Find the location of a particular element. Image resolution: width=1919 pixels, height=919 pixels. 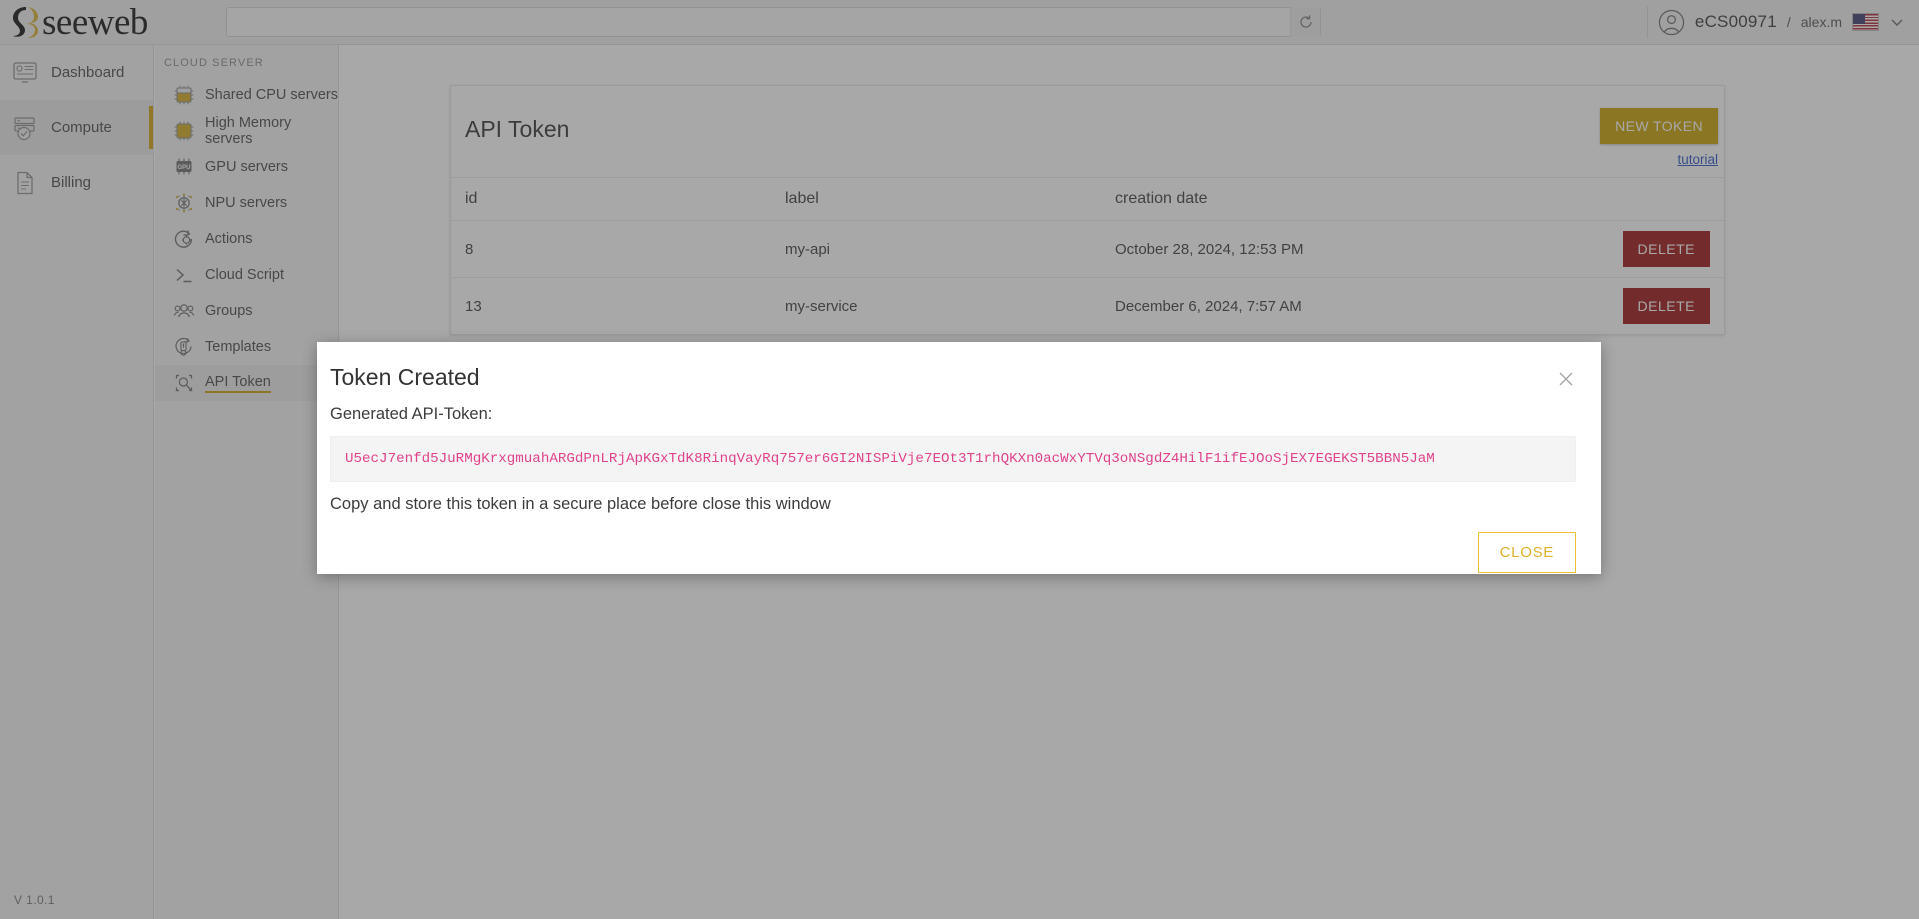

close-button: CLOSE is located at coordinates (1526, 552).